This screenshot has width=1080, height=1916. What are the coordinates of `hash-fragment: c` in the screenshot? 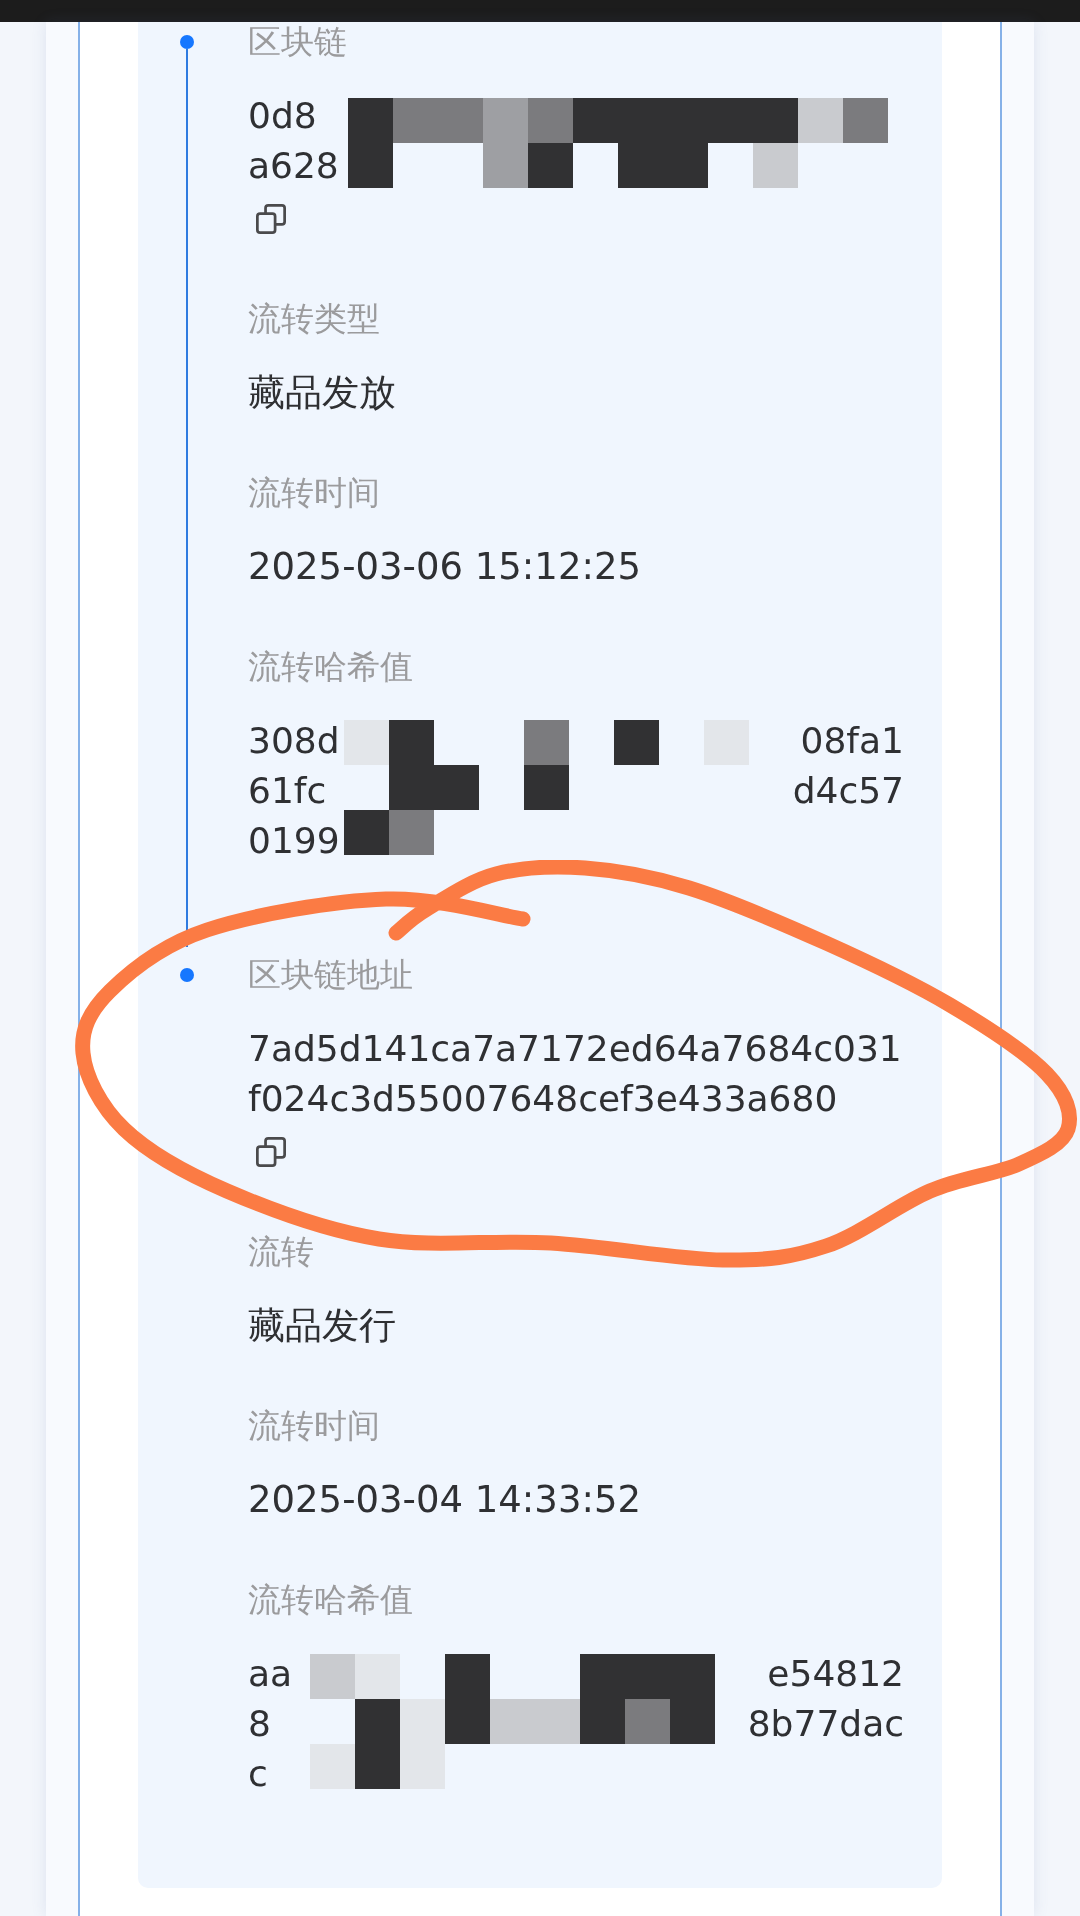 It's located at (258, 1774).